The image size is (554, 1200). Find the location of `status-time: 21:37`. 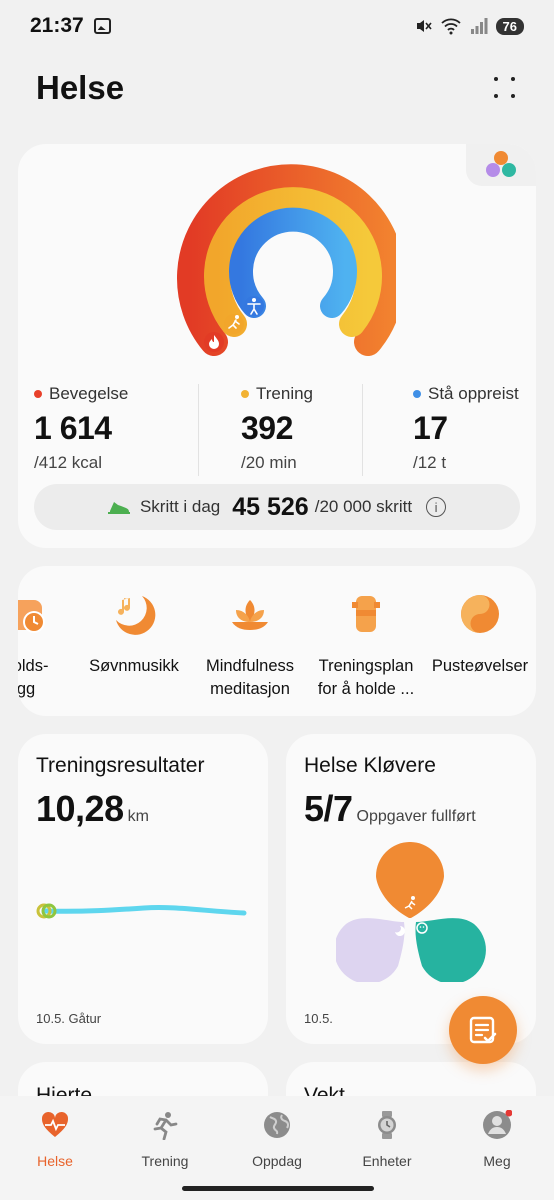

status-time: 21:37 is located at coordinates (57, 25).